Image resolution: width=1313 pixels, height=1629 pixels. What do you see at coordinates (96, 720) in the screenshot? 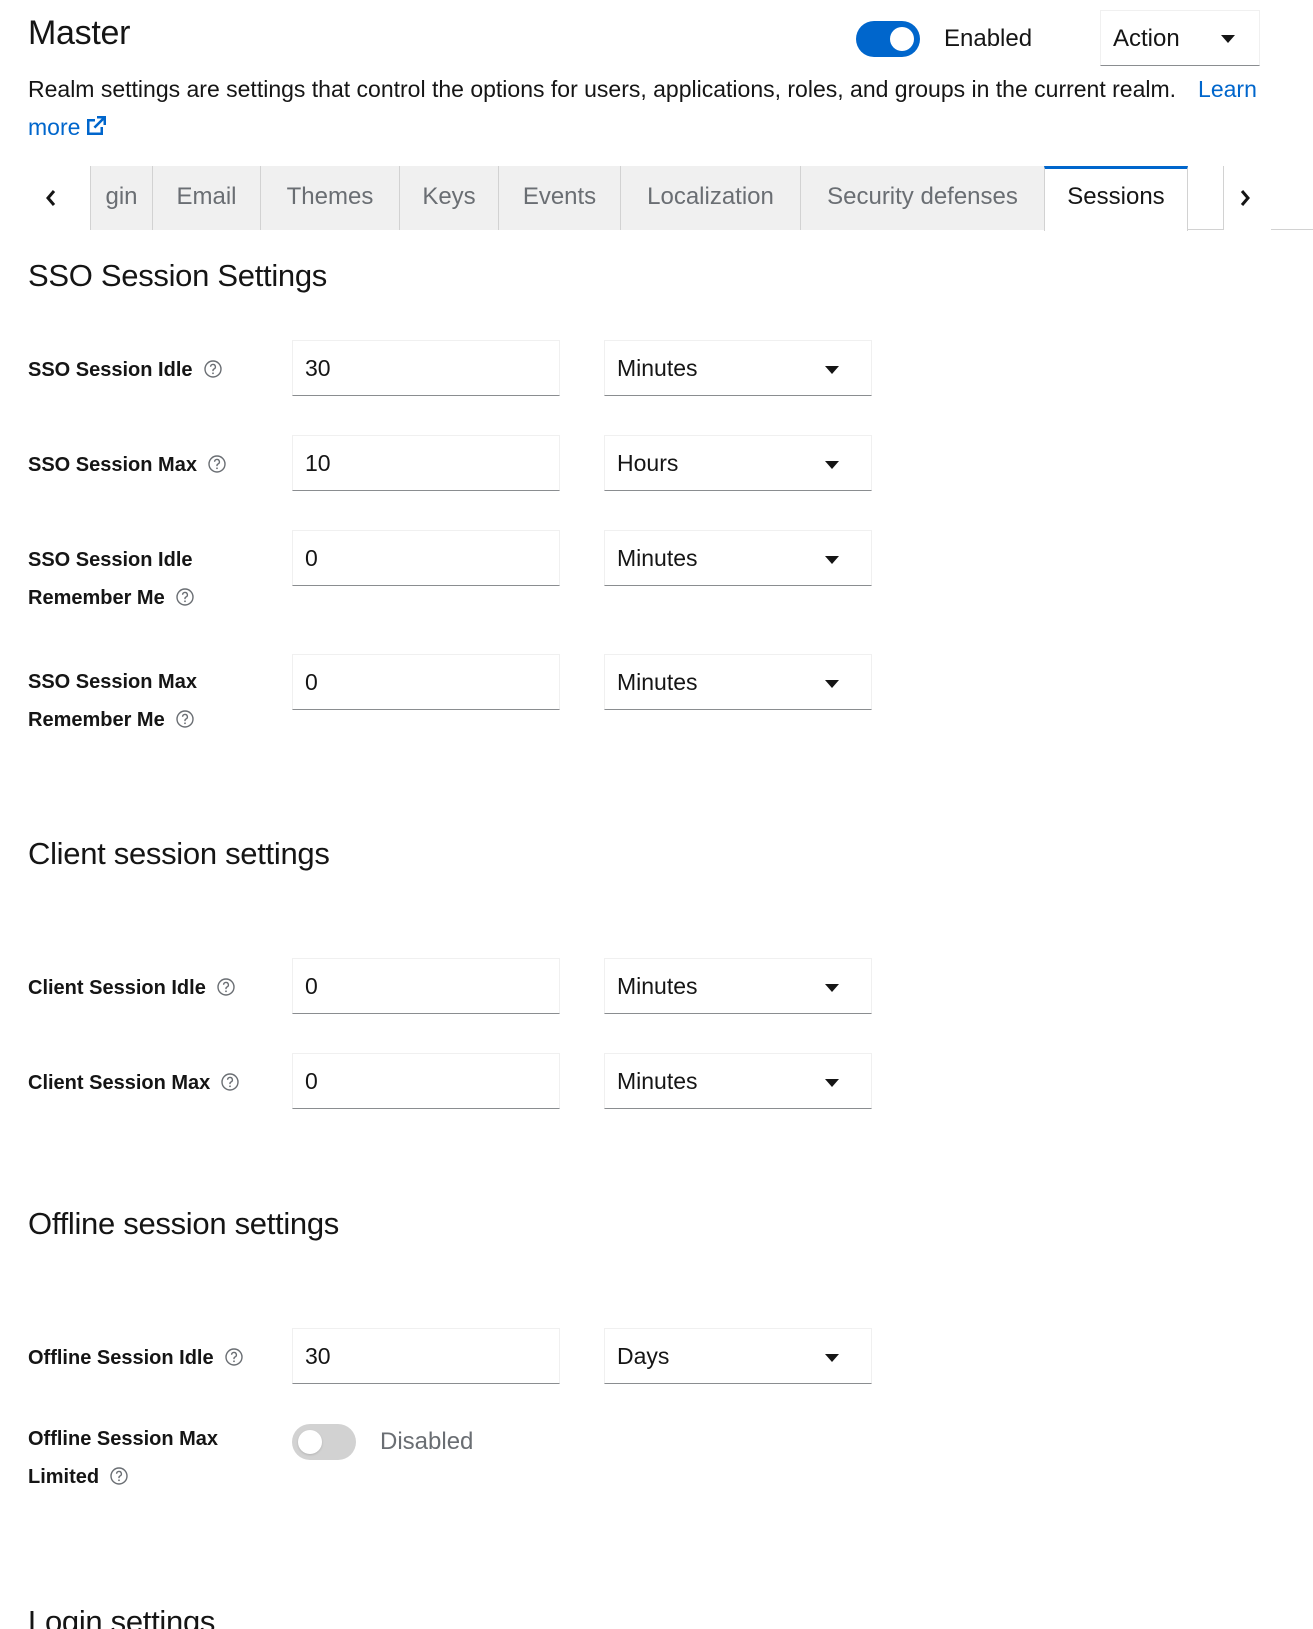
I see `sso-session-max-remember-me-label-line2: Remember Me` at bounding box center [96, 720].